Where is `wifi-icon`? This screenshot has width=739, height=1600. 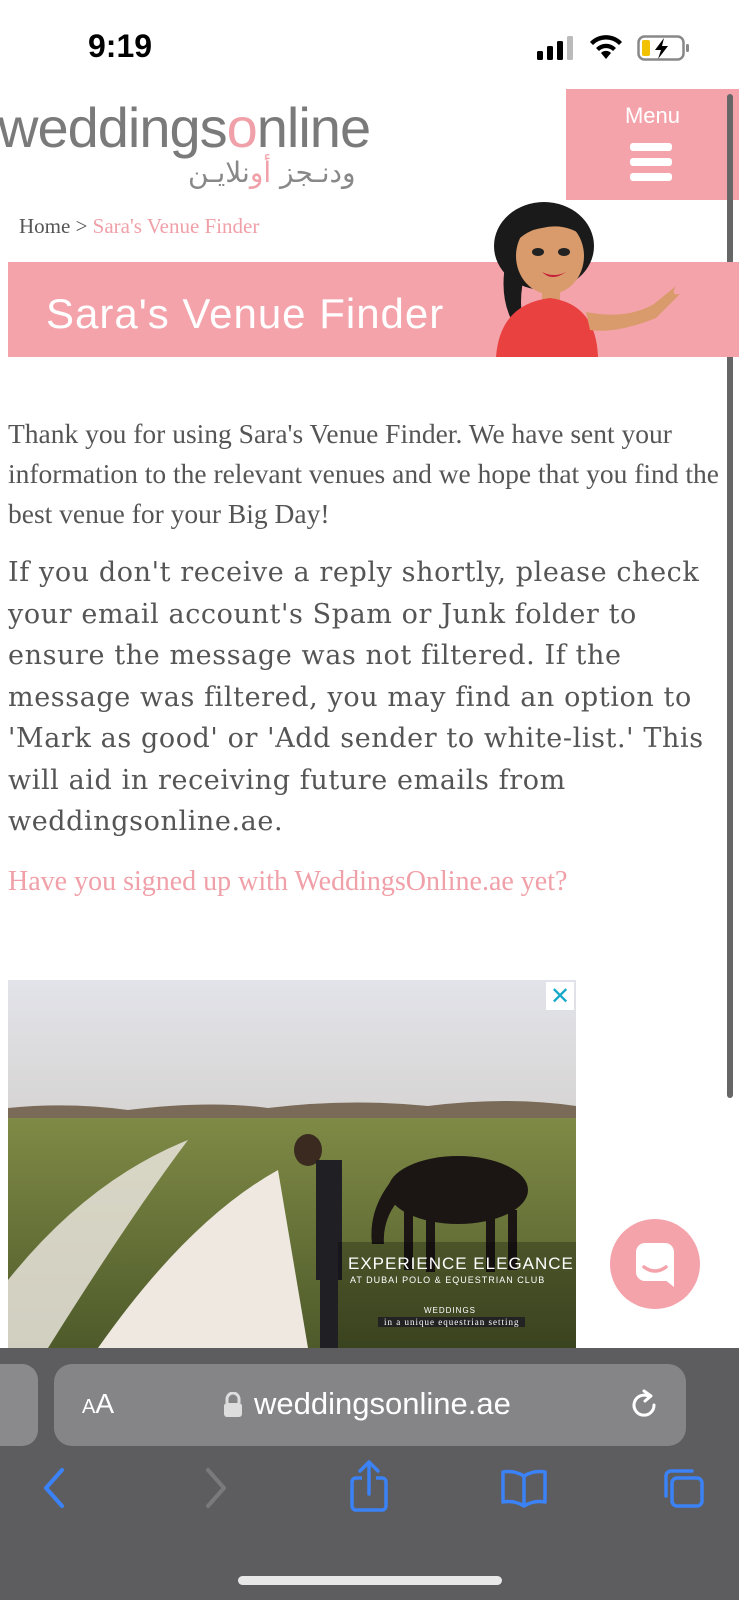 wifi-icon is located at coordinates (606, 47).